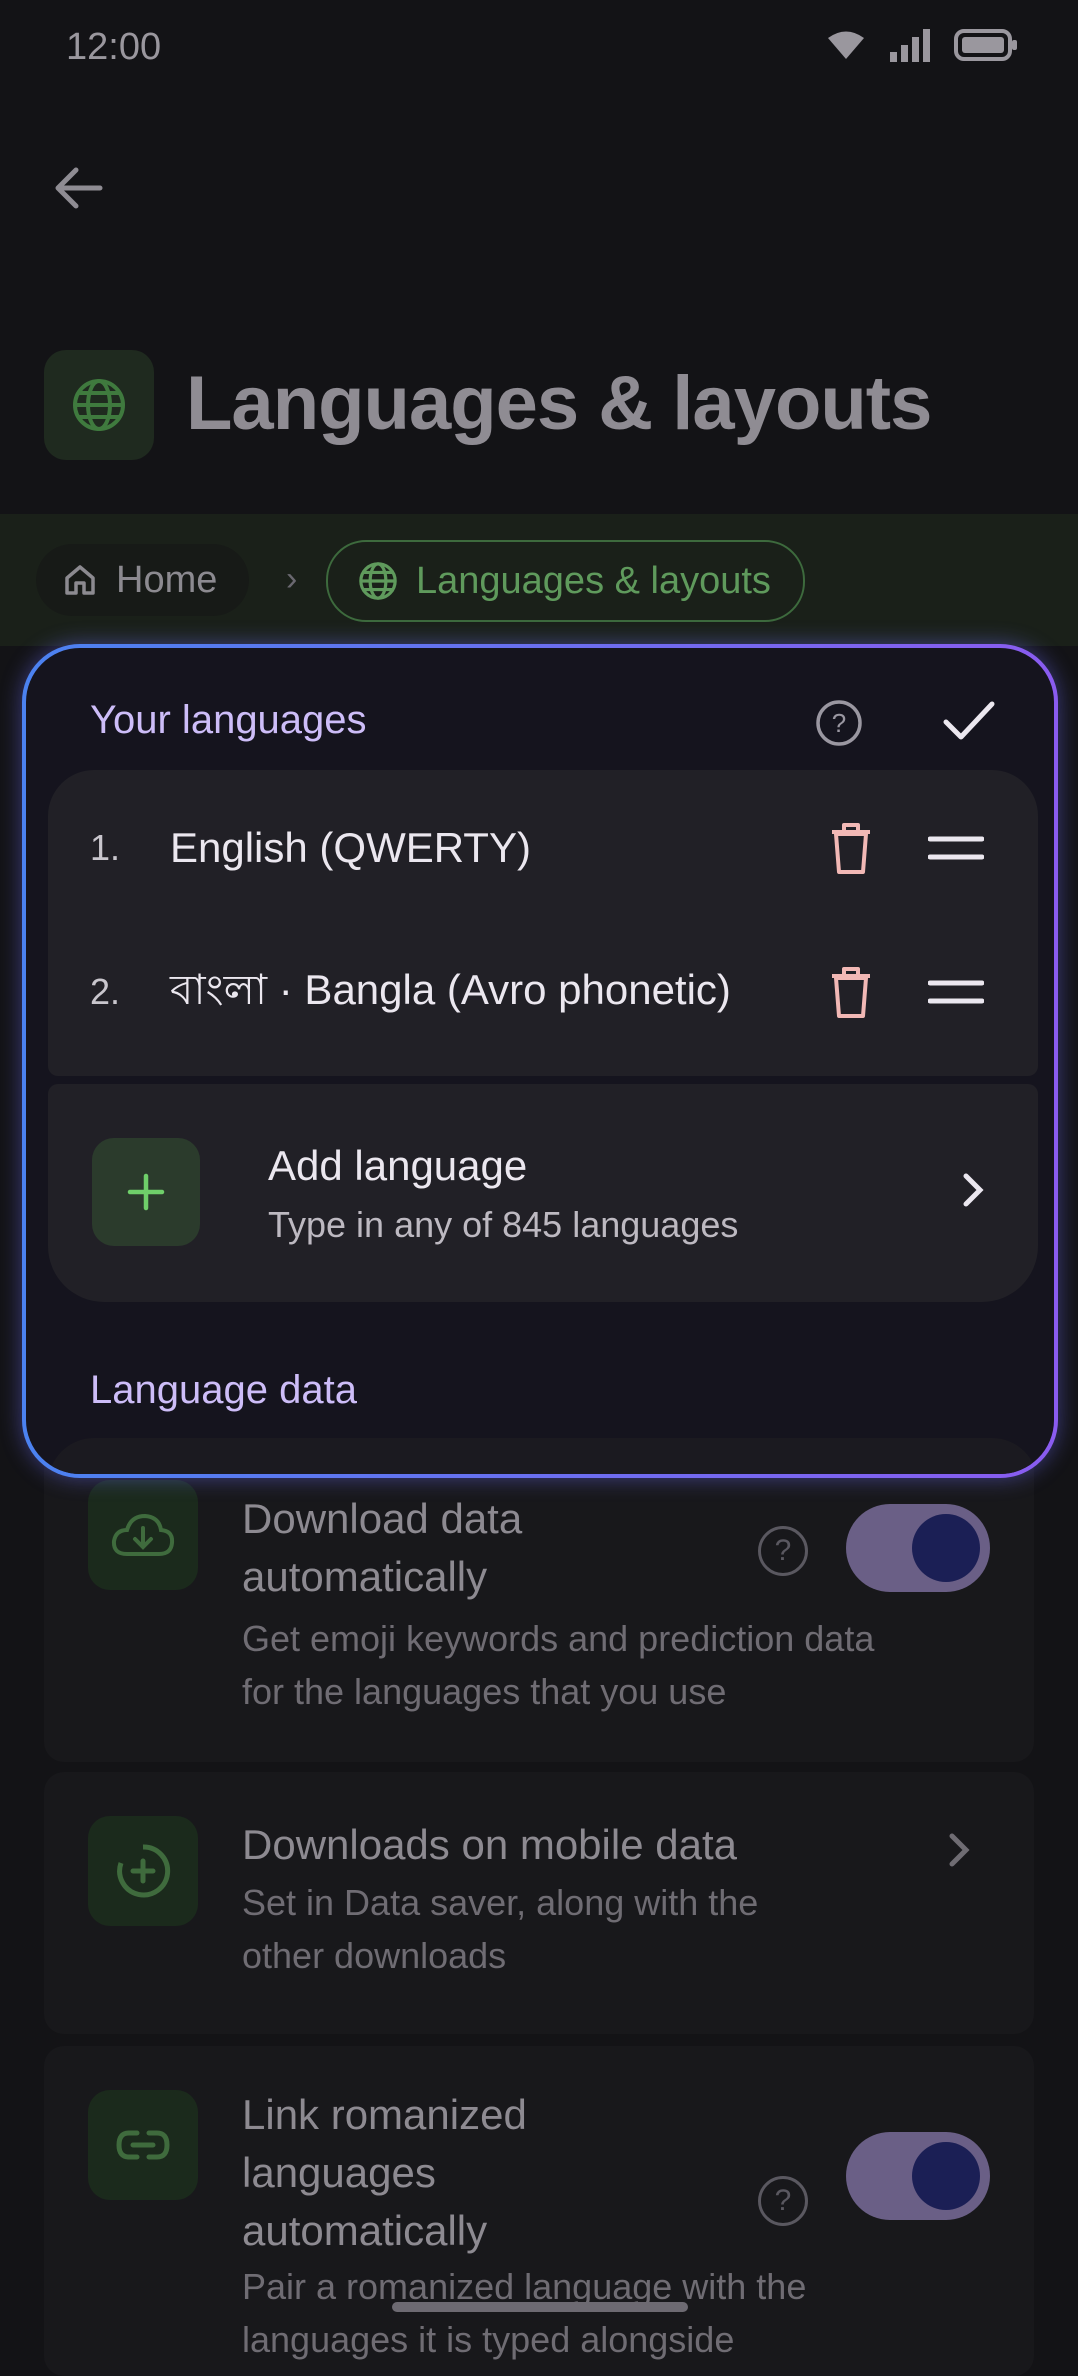  Describe the element at coordinates (969, 721) in the screenshot. I see `check-icon` at that location.